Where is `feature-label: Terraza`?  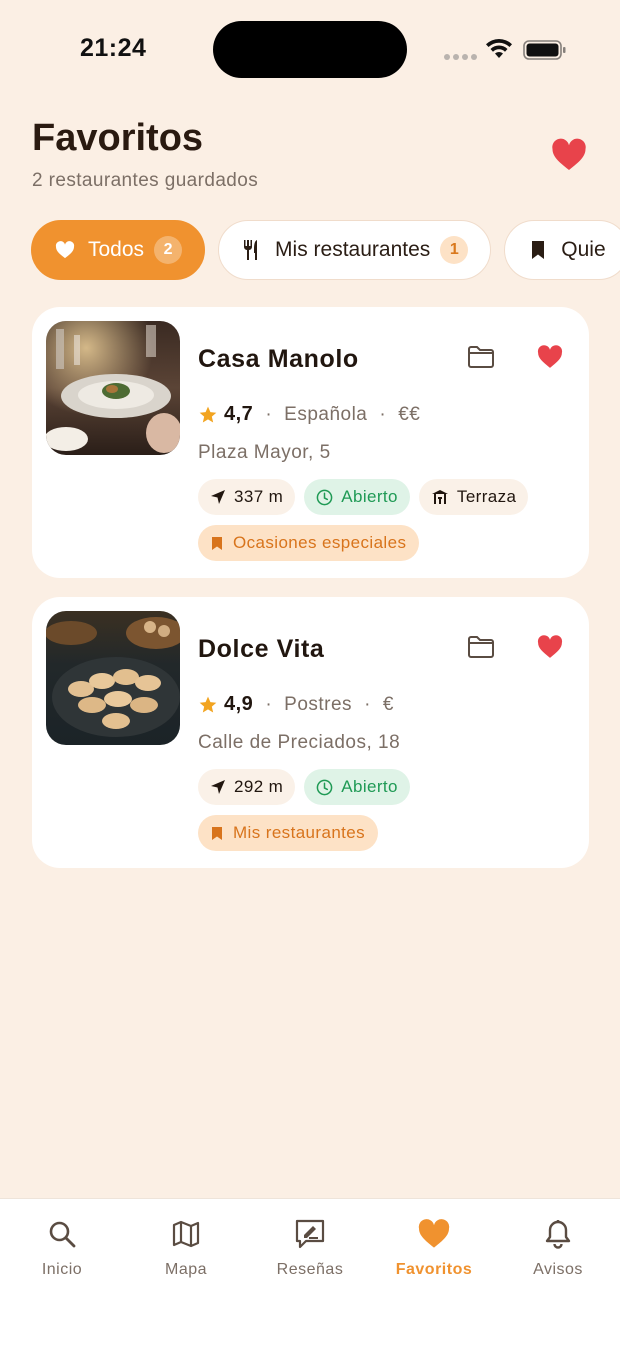
feature-label: Terraza is located at coordinates (486, 496).